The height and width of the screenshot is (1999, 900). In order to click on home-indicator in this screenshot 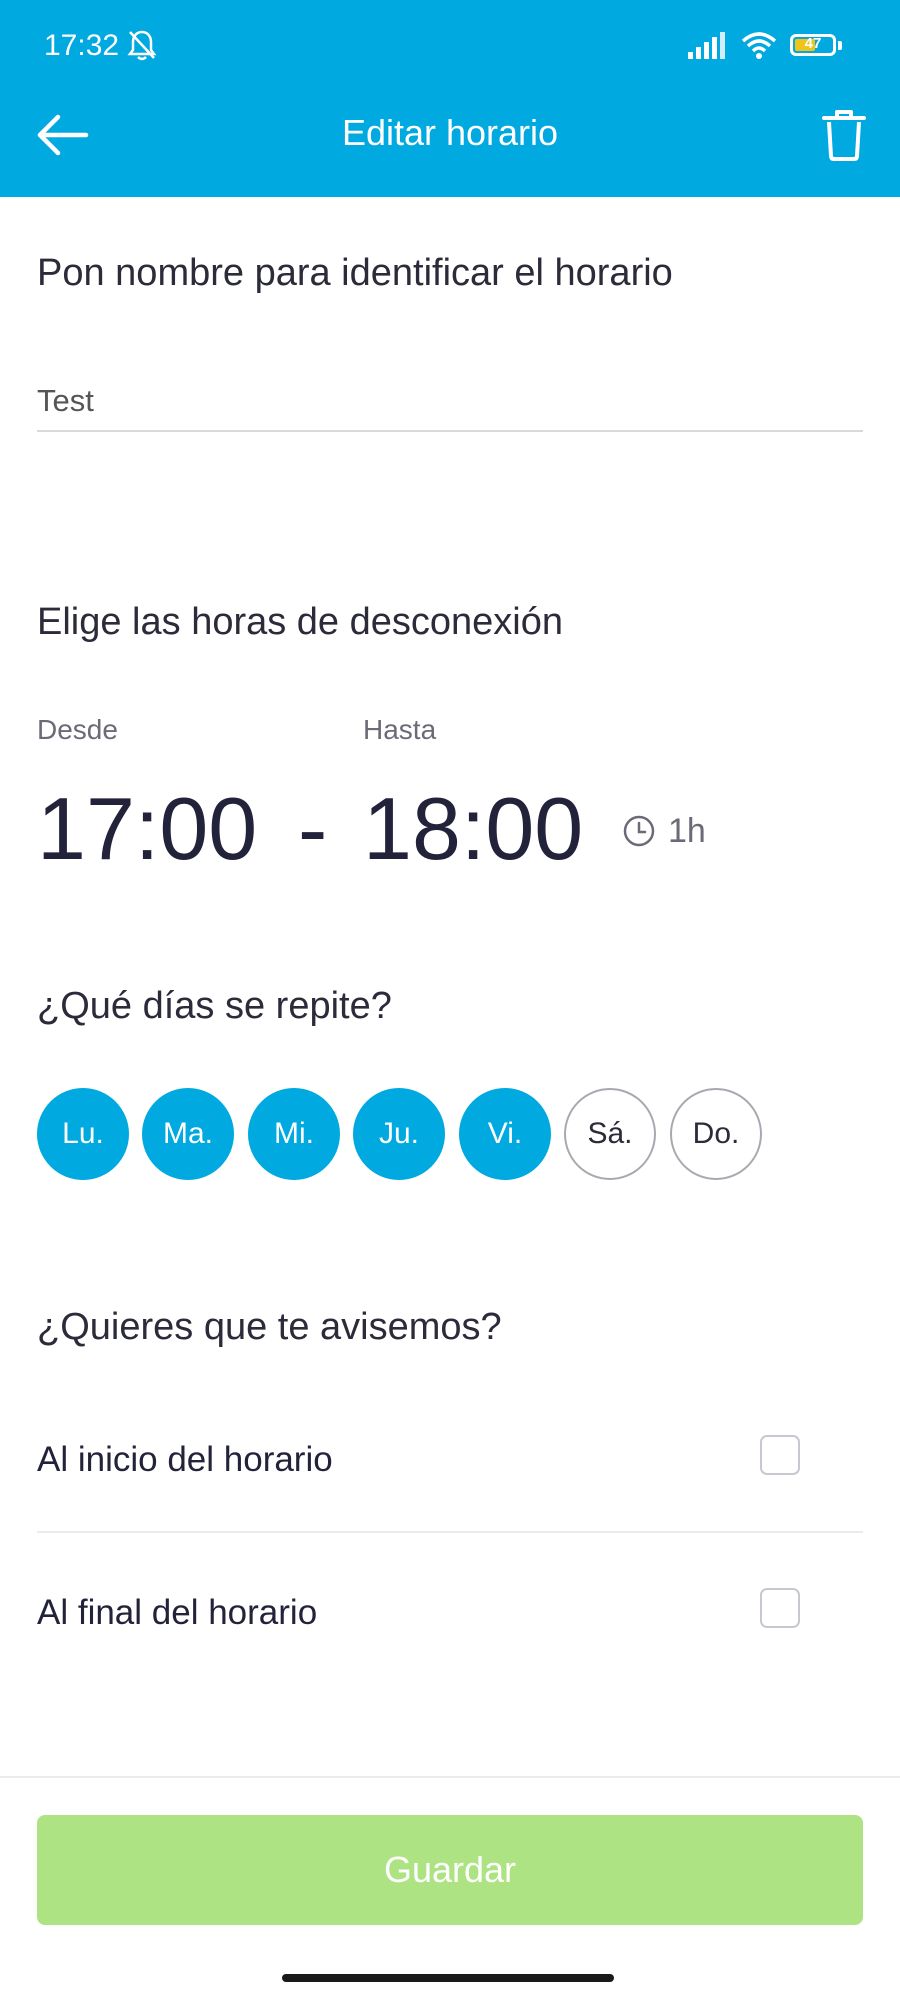, I will do `click(448, 1978)`.